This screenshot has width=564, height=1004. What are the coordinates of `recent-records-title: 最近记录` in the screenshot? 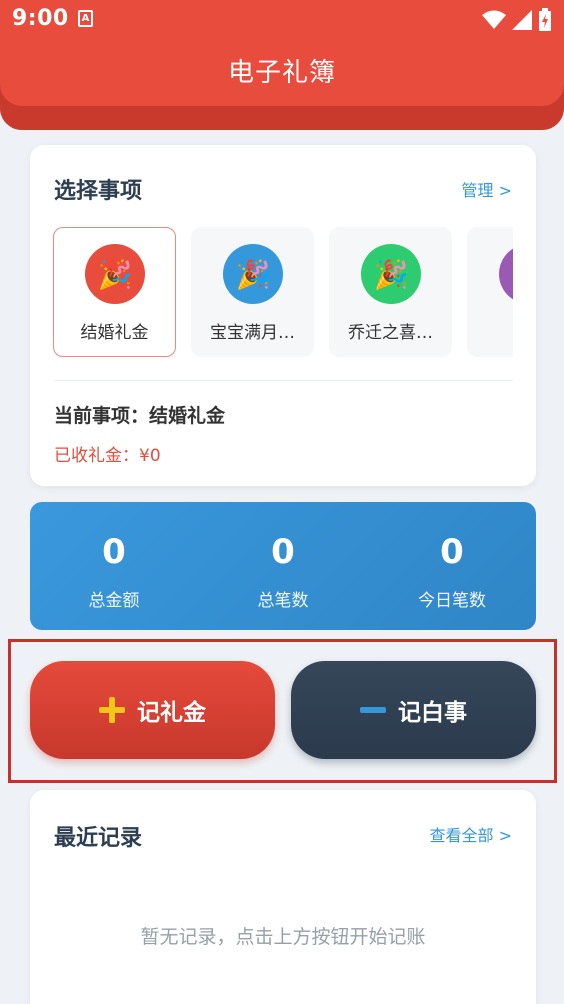 It's located at (98, 838).